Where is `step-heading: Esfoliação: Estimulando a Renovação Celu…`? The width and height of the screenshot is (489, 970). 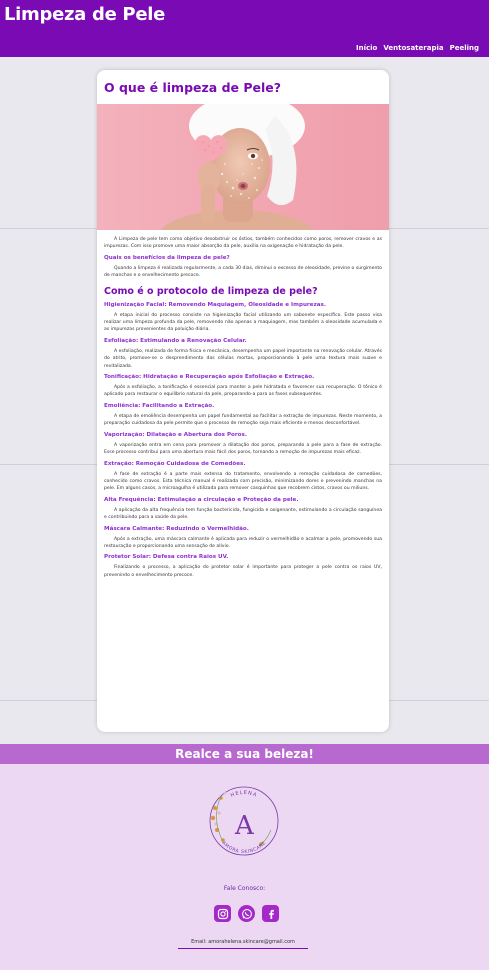
step-heading: Esfoliação: Estimulando a Renovação Celu… is located at coordinates (175, 340).